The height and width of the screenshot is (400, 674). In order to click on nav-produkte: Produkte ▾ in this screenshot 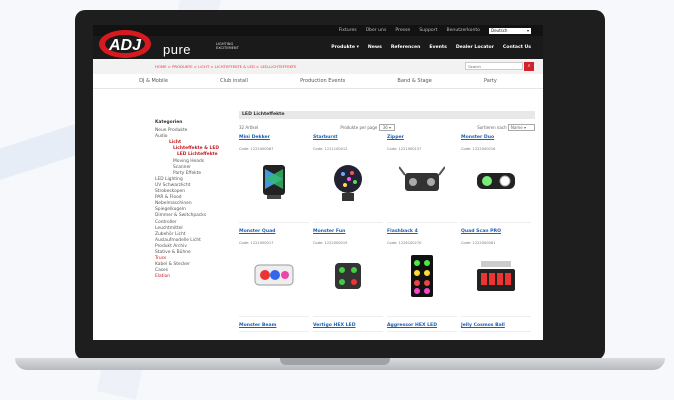, I will do `click(345, 47)`.